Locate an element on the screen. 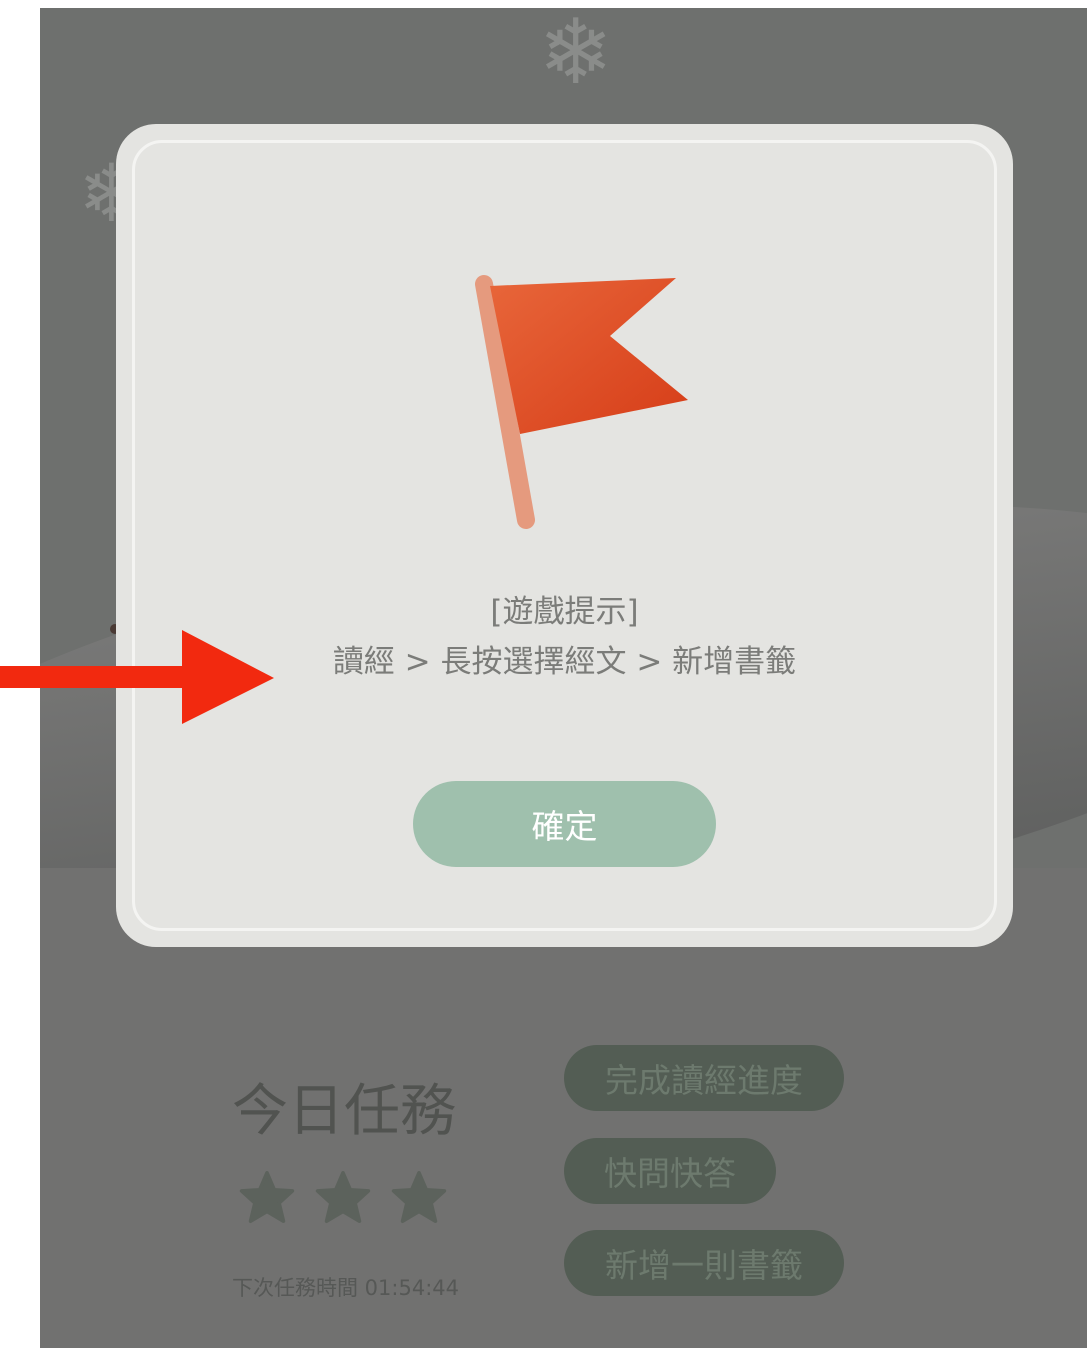 Image resolution: width=1087 pixels, height=1348 pixels. snowflake-icon: ❄ is located at coordinates (576, 56).